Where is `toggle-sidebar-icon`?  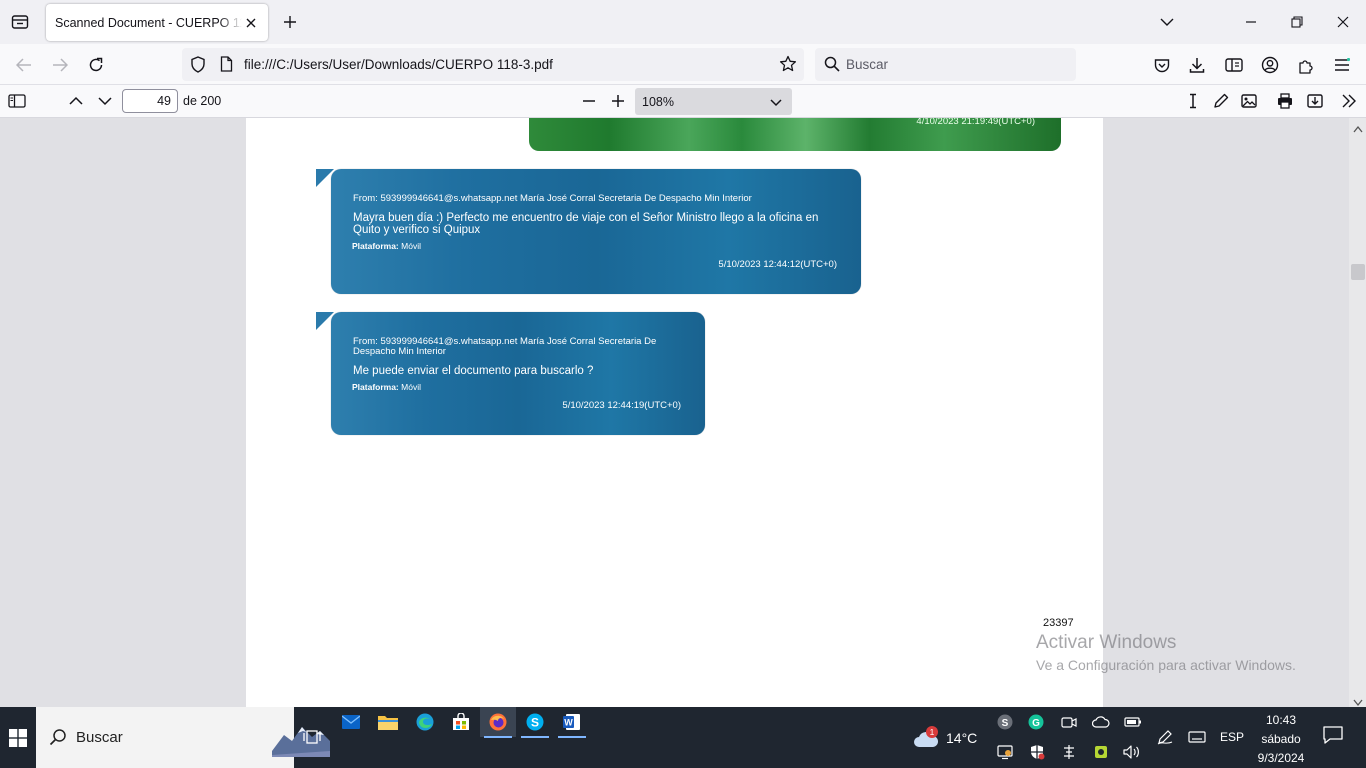 toggle-sidebar-icon is located at coordinates (17, 101).